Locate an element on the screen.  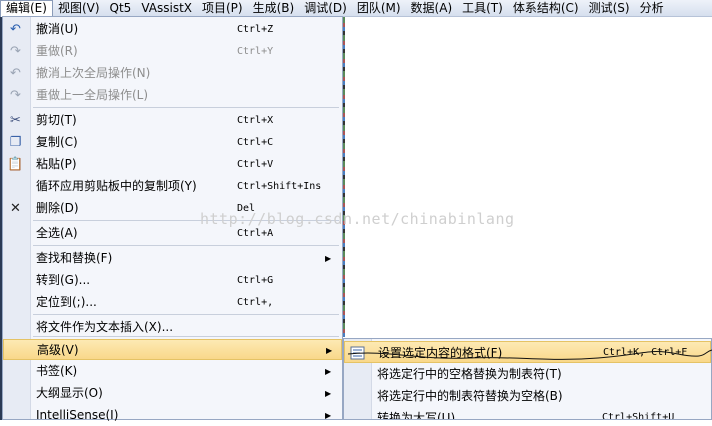
delete-icon: ✕ is located at coordinates (15, 208).